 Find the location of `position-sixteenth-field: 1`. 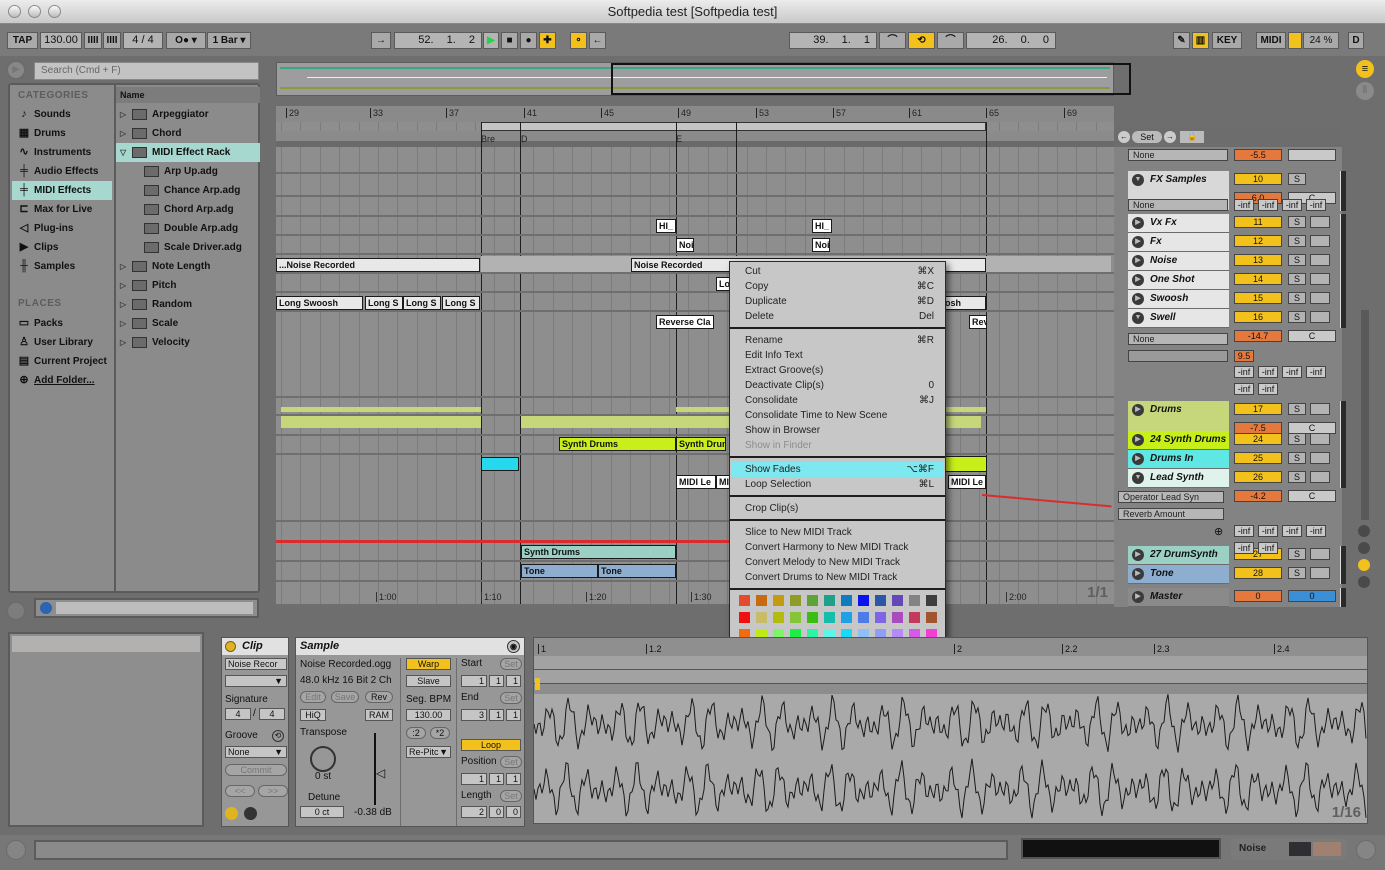

position-sixteenth-field: 1 is located at coordinates (513, 779).